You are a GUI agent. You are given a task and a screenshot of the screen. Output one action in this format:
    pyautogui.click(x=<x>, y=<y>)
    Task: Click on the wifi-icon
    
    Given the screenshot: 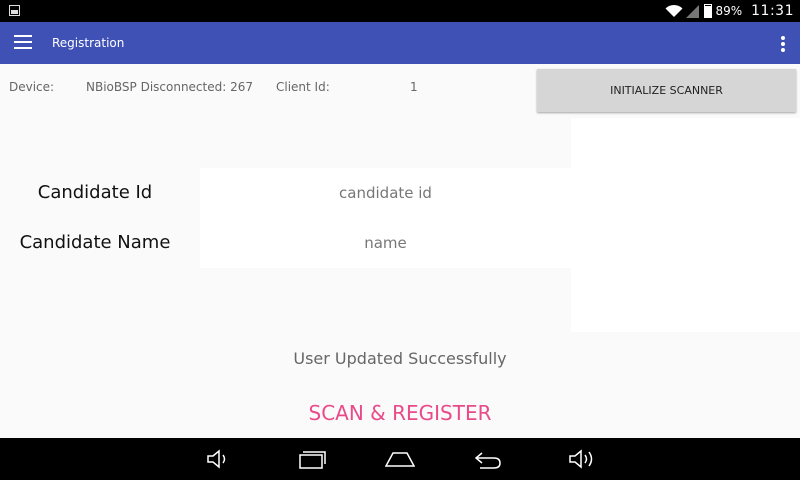 What is the action you would take?
    pyautogui.click(x=674, y=10)
    